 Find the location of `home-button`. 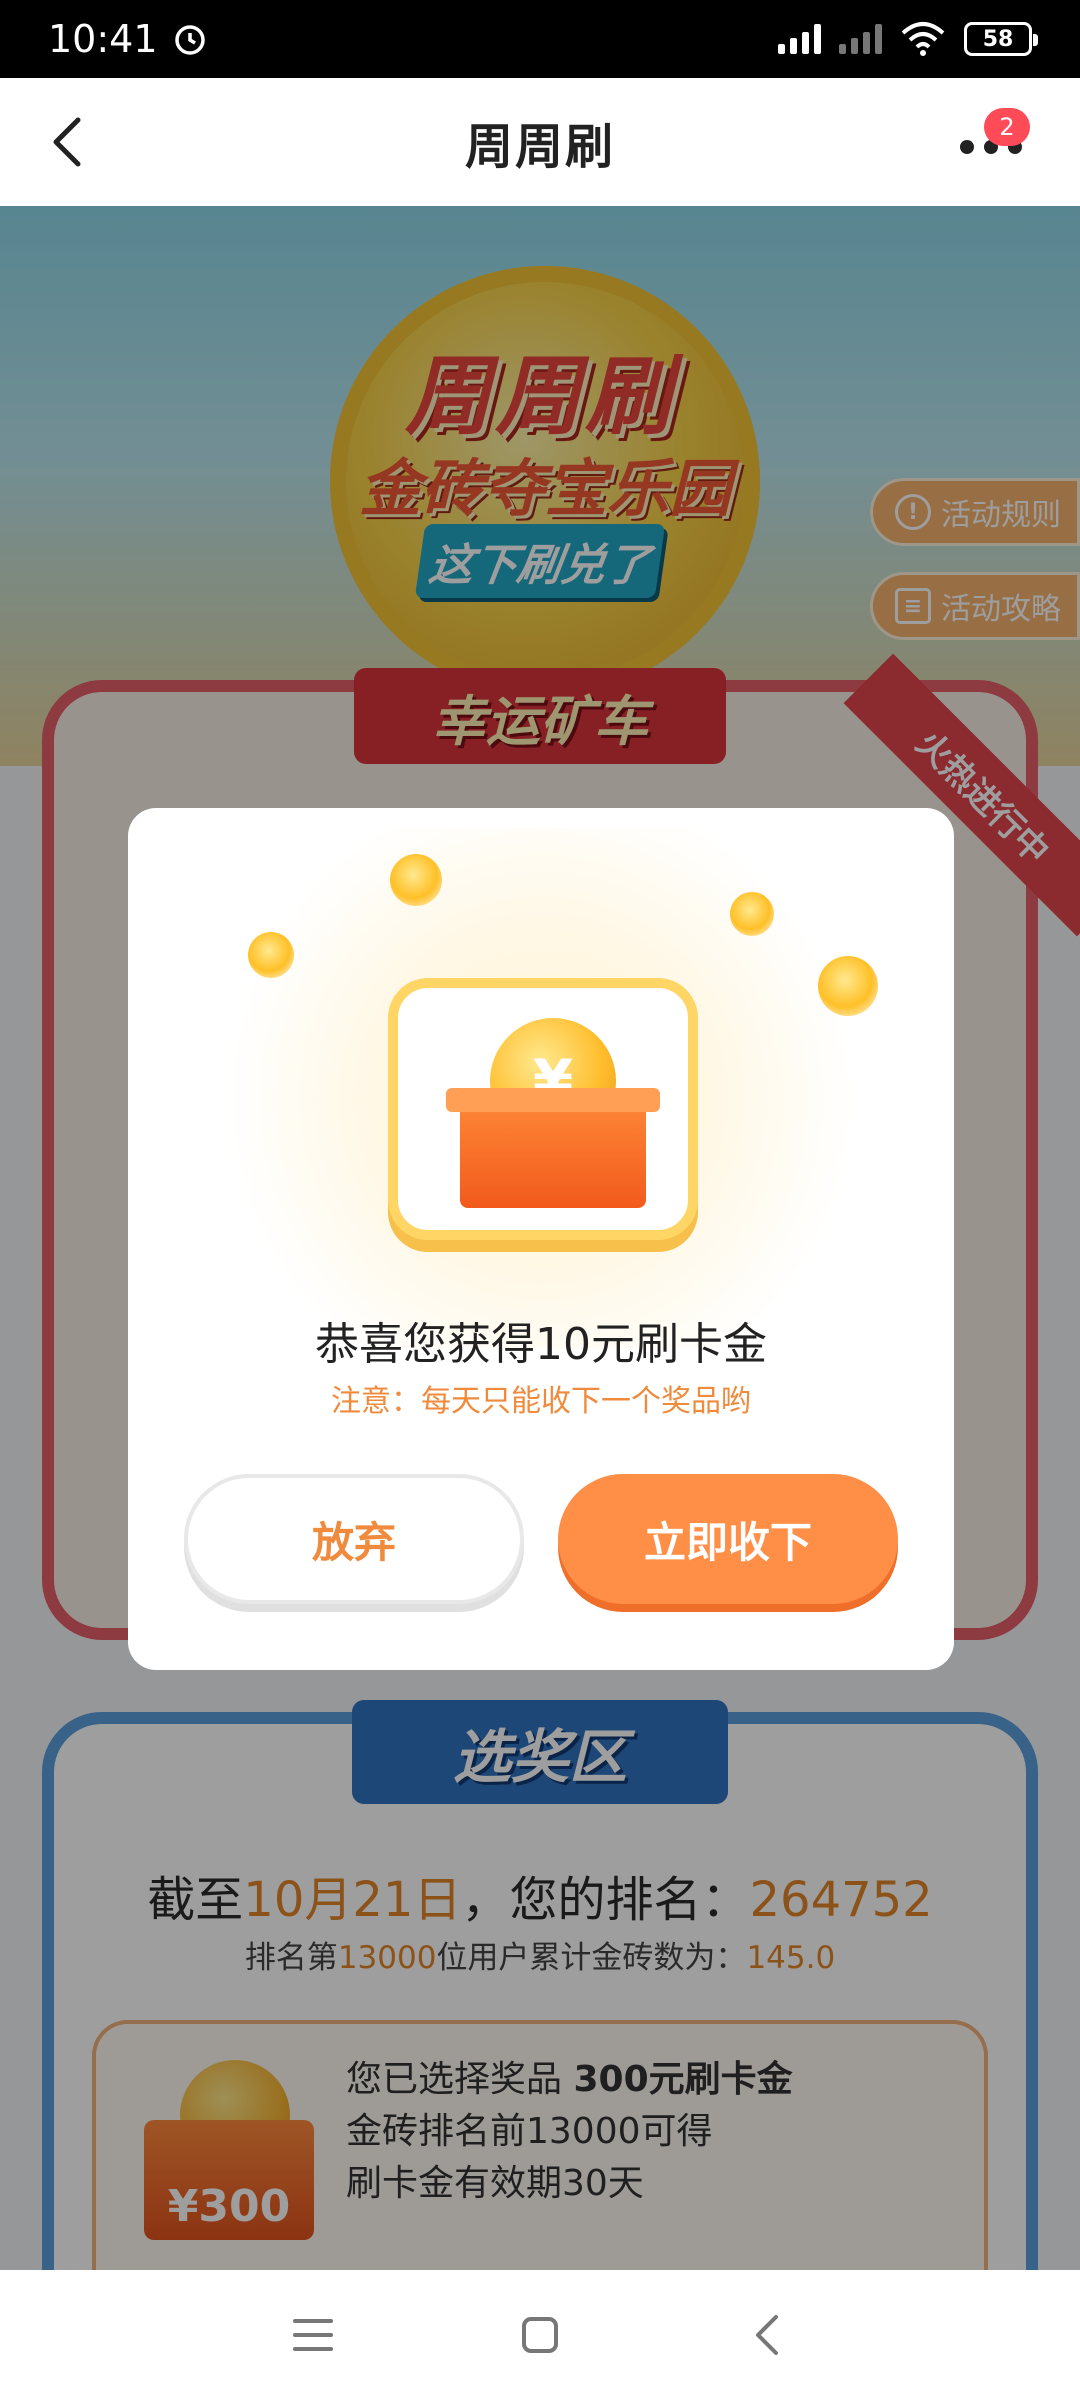

home-button is located at coordinates (540, 2335).